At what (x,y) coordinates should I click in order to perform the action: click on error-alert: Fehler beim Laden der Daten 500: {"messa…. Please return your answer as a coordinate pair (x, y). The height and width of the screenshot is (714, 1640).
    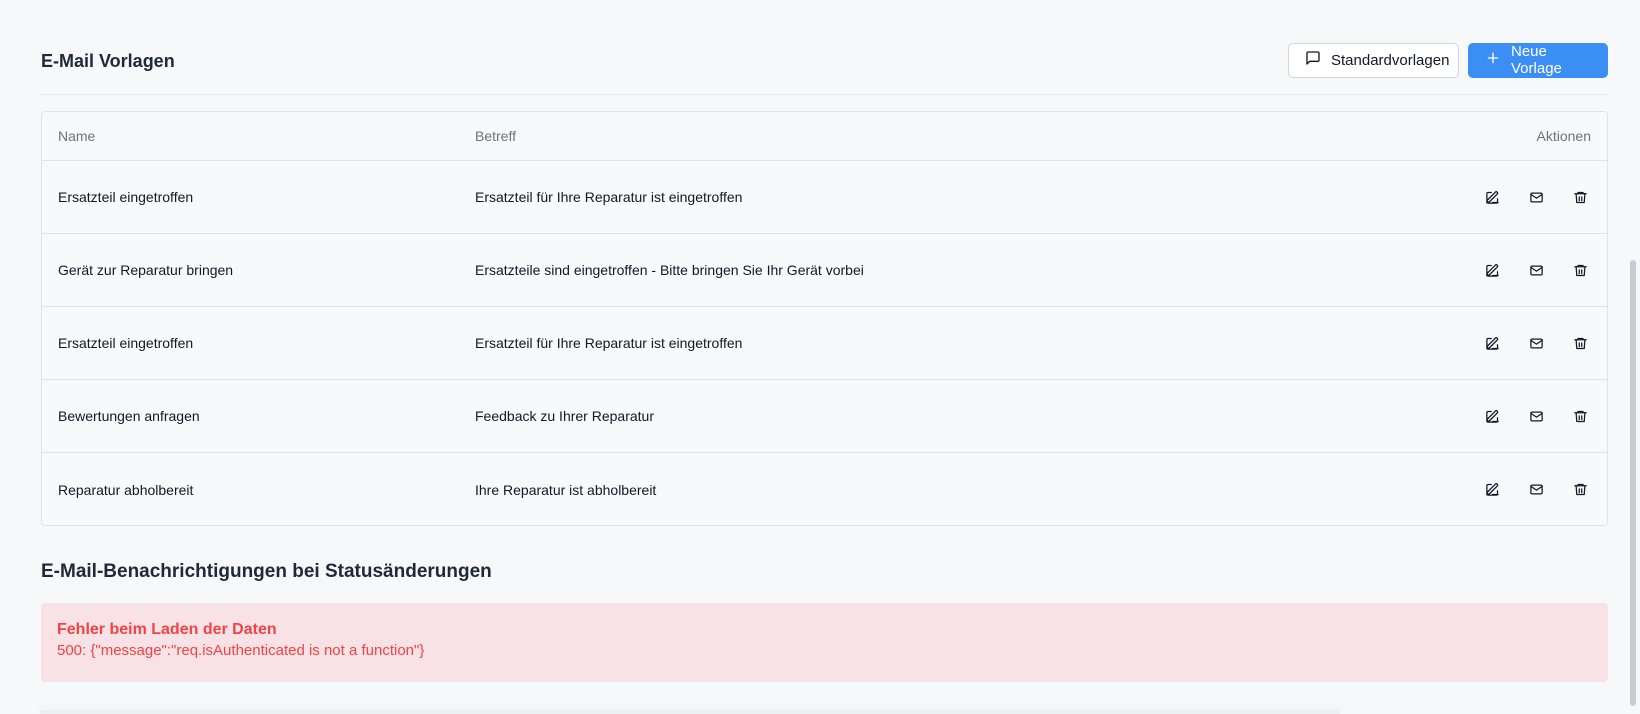
    Looking at the image, I should click on (824, 642).